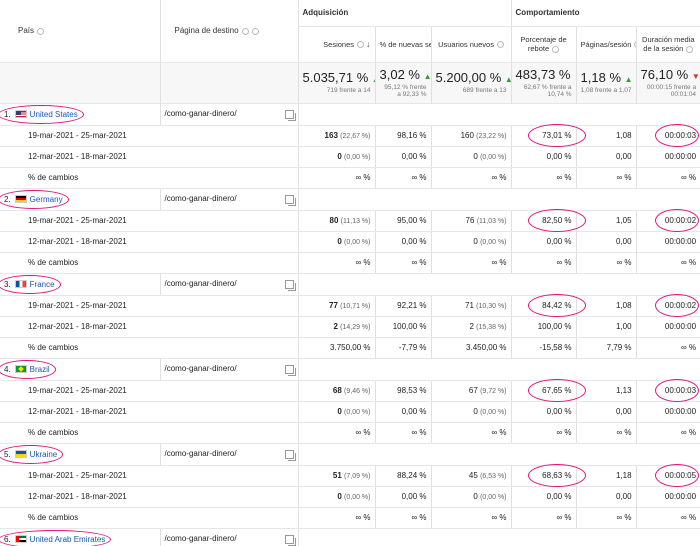 This screenshot has width=700, height=546. What do you see at coordinates (368, 44) in the screenshot?
I see `sort-desc-icon: ↓` at bounding box center [368, 44].